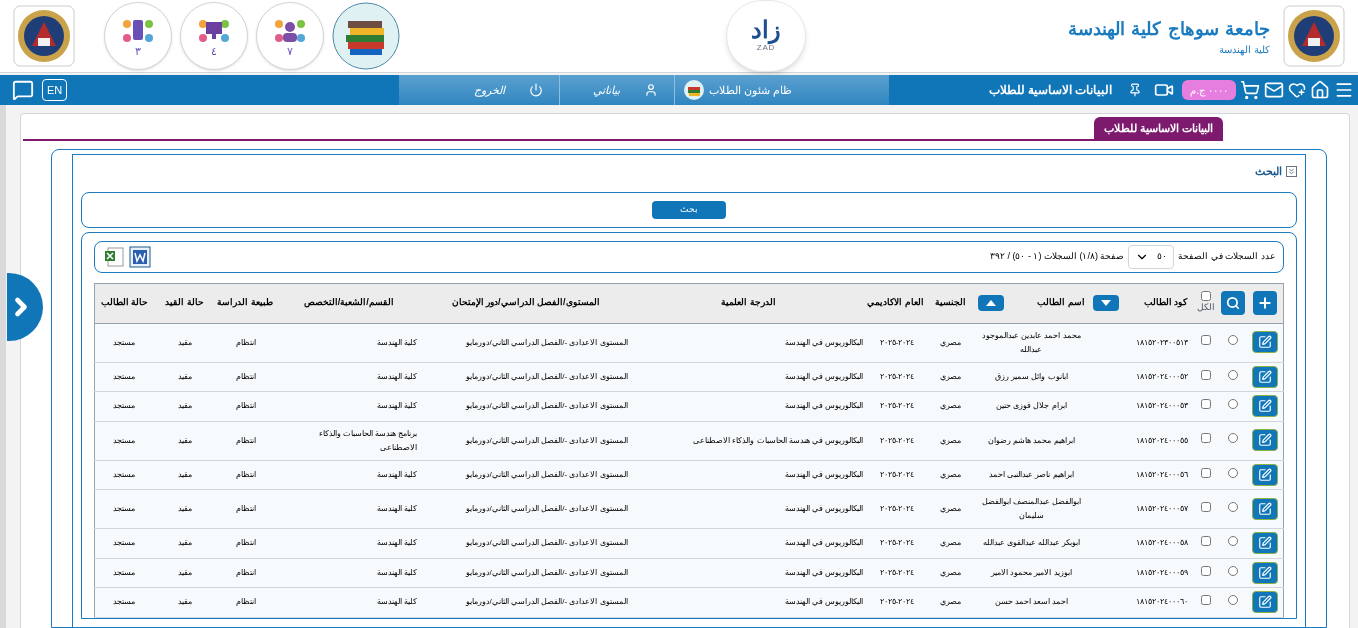 This screenshot has height=628, width=1358. Describe the element at coordinates (1162, 440) in the screenshot. I see `table-cell: ١٨١٥٢٠٢٤٠٠٠٥٥` at that location.